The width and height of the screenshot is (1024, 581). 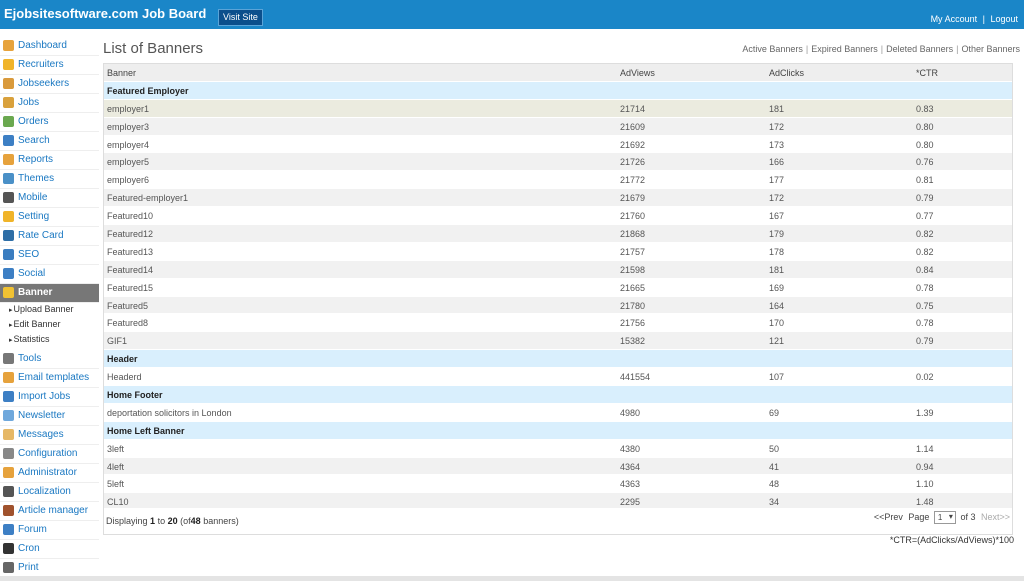 I want to click on table-row: employer5 21726 166 0.76, so click(x=558, y=162).